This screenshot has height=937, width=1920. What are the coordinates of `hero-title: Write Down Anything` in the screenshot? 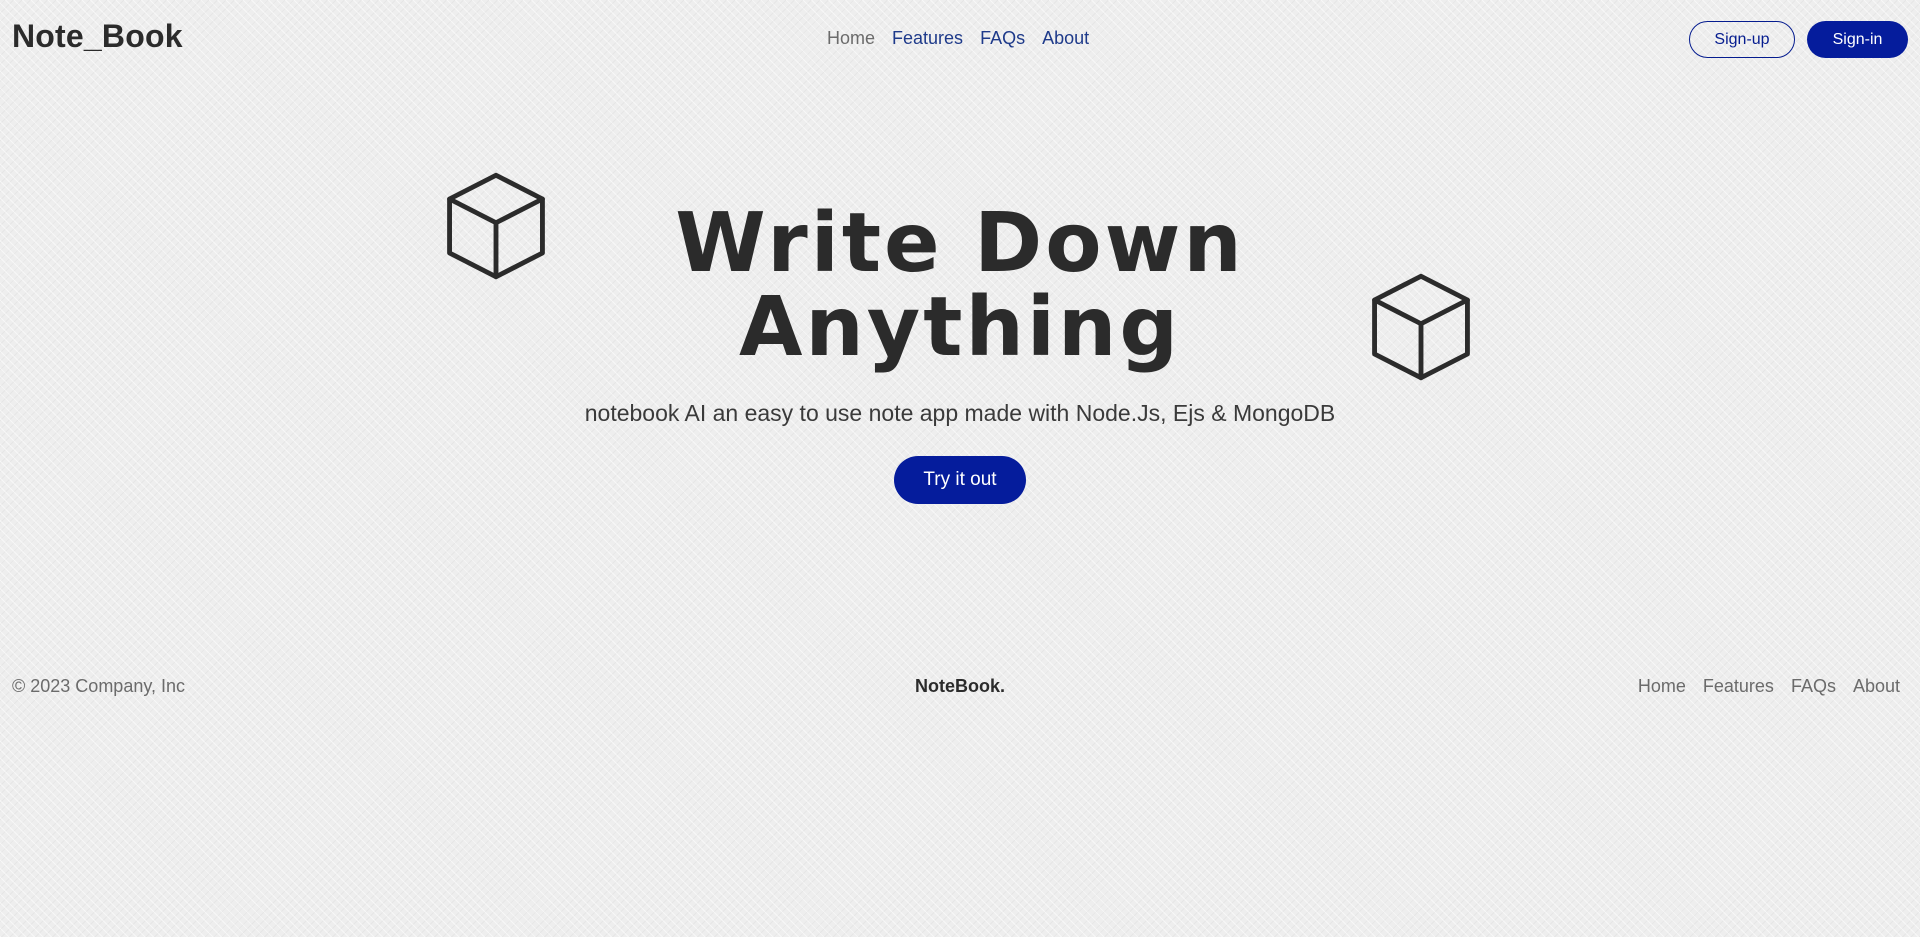 It's located at (960, 286).